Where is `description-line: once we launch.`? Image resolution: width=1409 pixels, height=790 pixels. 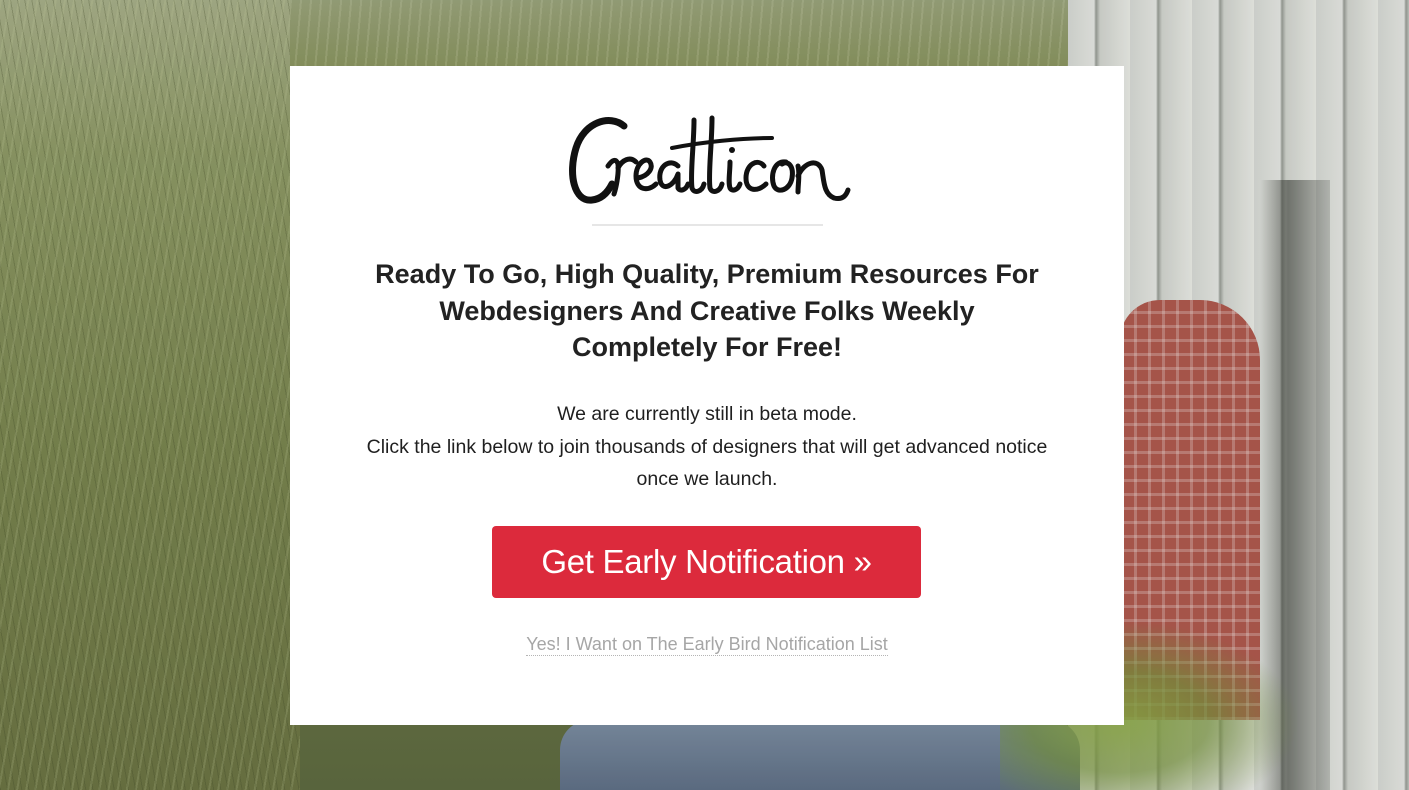 description-line: once we launch. is located at coordinates (707, 479).